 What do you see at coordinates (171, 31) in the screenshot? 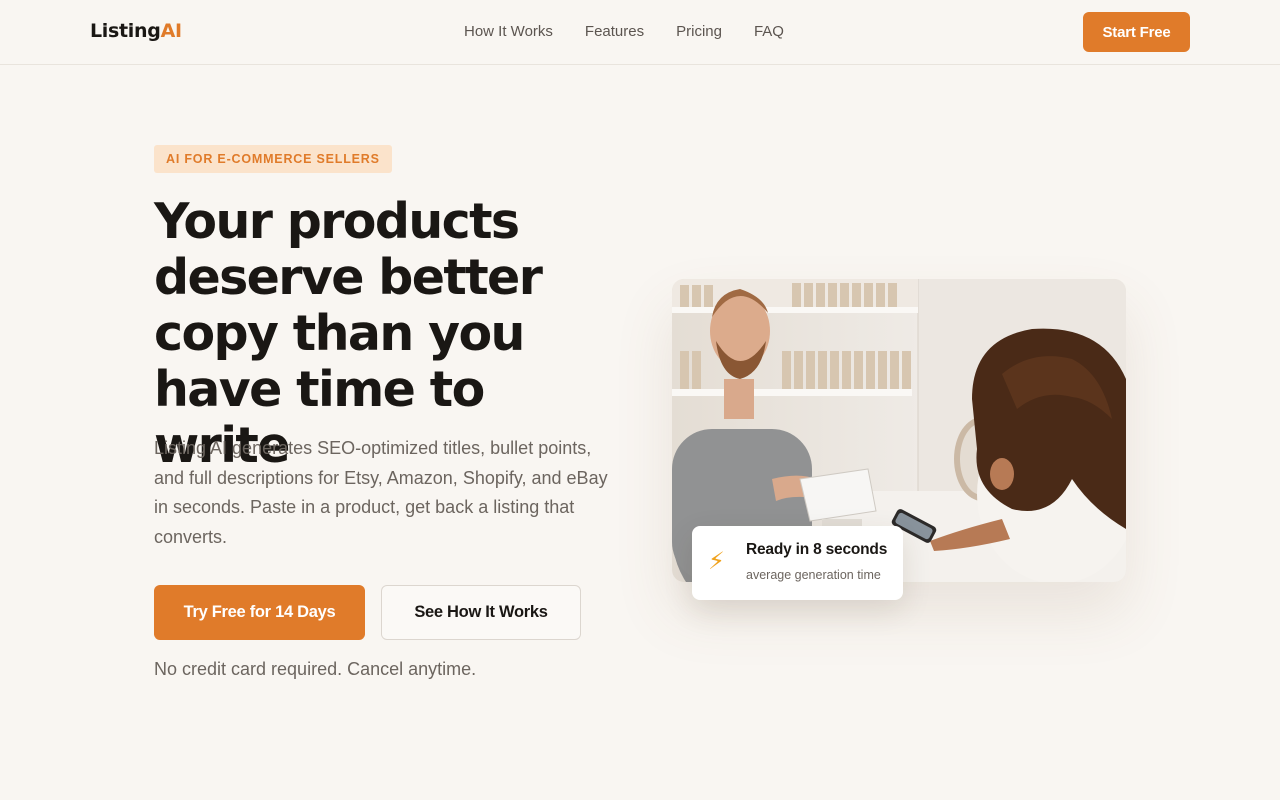
I see `logo-accent: AI` at bounding box center [171, 31].